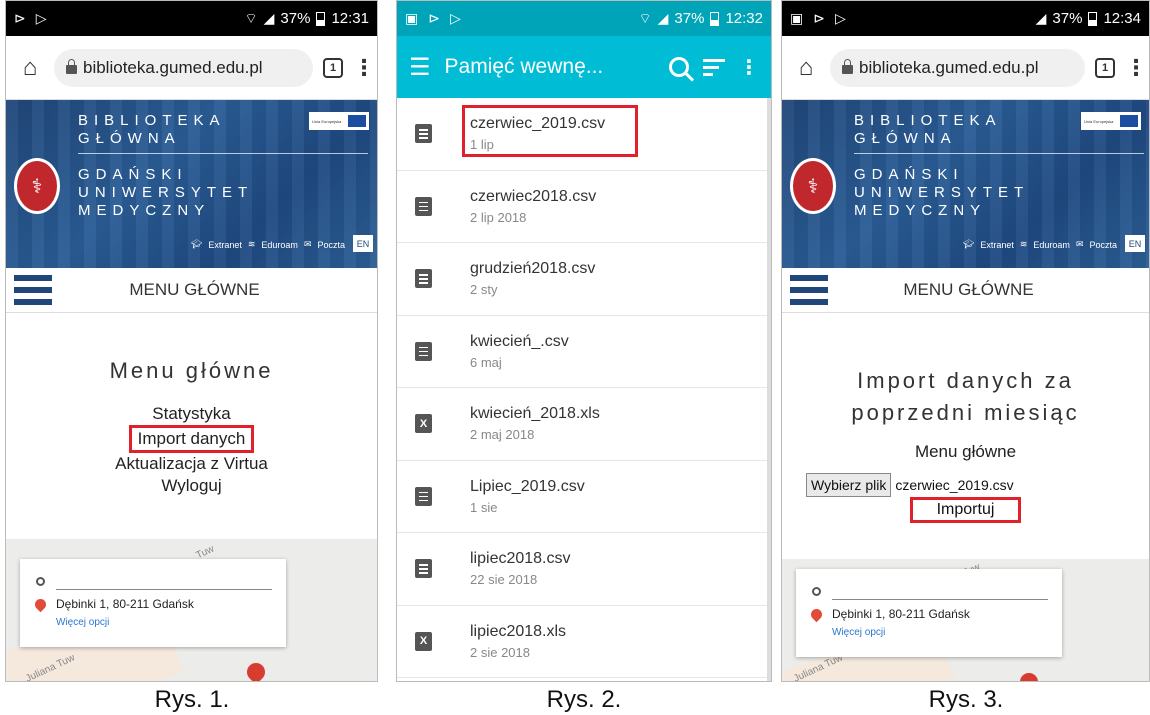 The height and width of the screenshot is (715, 1150). Describe the element at coordinates (645, 17) in the screenshot. I see `wifi-icon: ⌔` at that location.